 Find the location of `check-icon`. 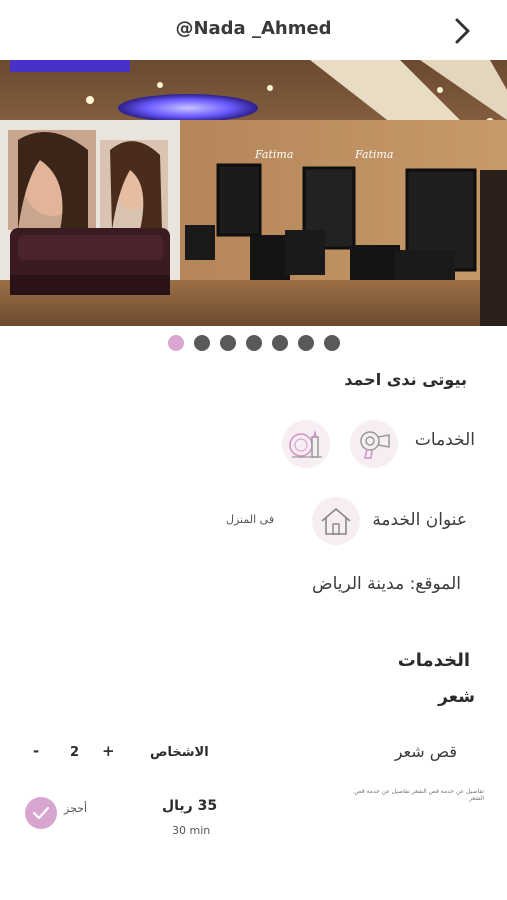

check-icon is located at coordinates (41, 813).